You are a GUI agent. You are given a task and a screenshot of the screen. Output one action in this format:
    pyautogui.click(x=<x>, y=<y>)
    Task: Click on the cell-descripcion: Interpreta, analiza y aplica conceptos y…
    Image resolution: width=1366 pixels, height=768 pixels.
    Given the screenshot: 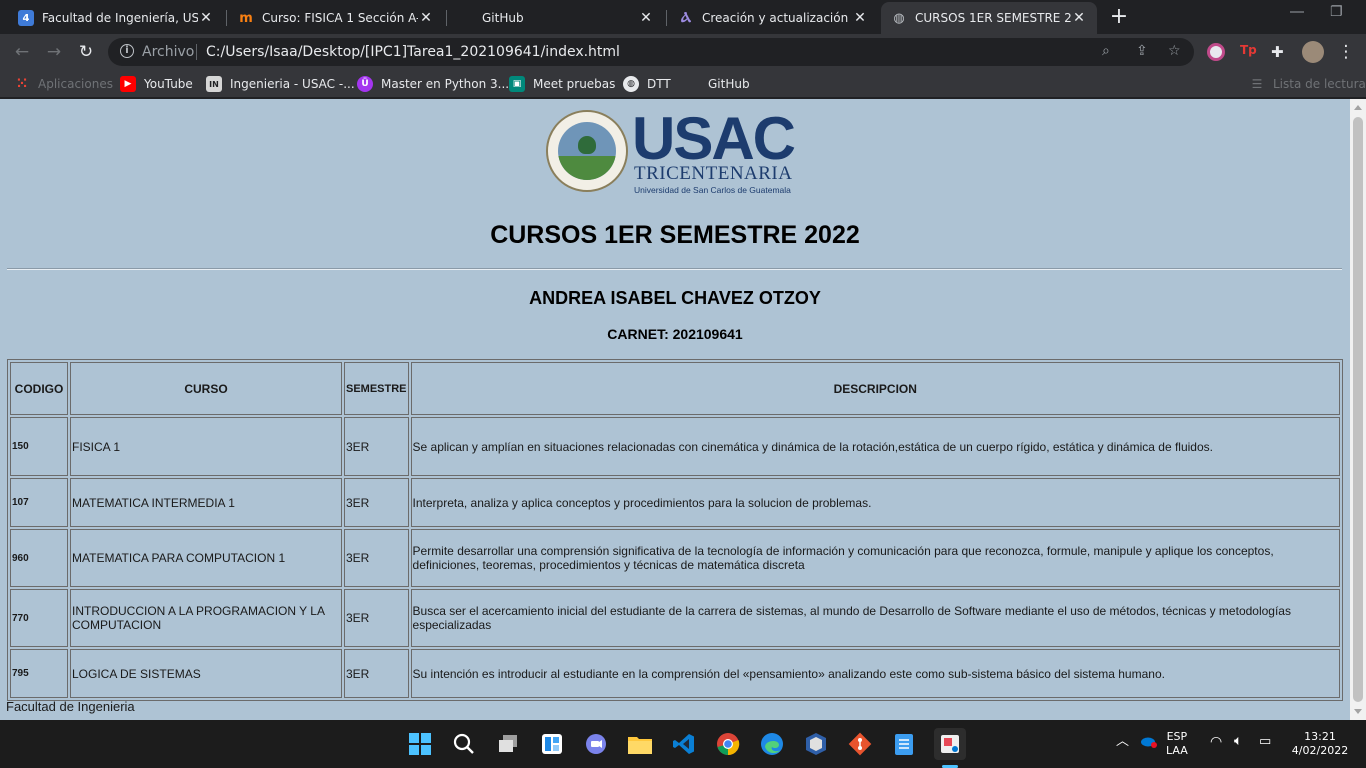 What is the action you would take?
    pyautogui.click(x=875, y=502)
    